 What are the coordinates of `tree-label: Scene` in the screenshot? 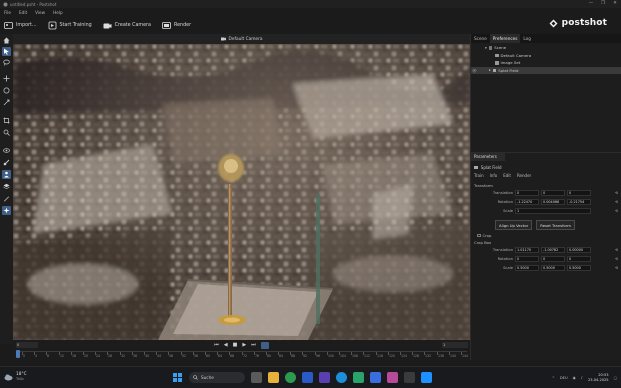 It's located at (500, 48).